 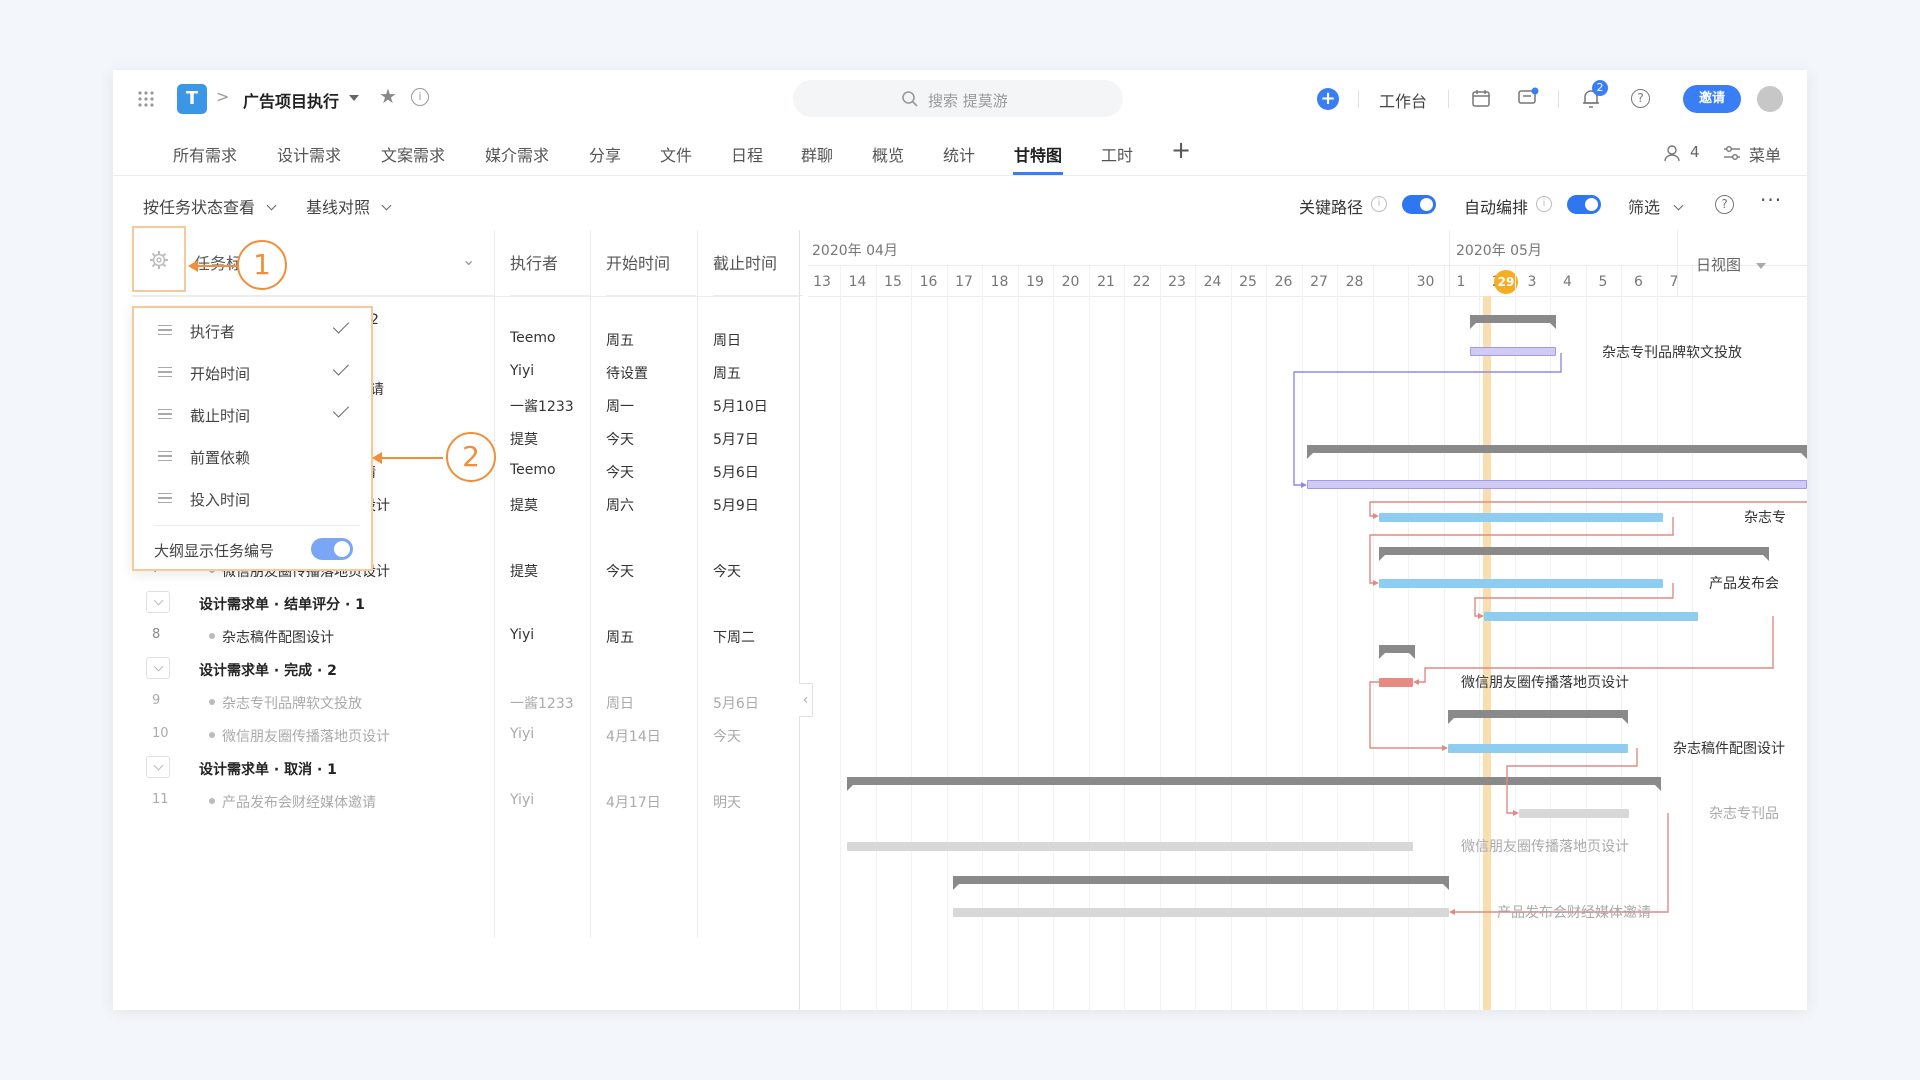 I want to click on callout-1: 1, so click(x=262, y=265).